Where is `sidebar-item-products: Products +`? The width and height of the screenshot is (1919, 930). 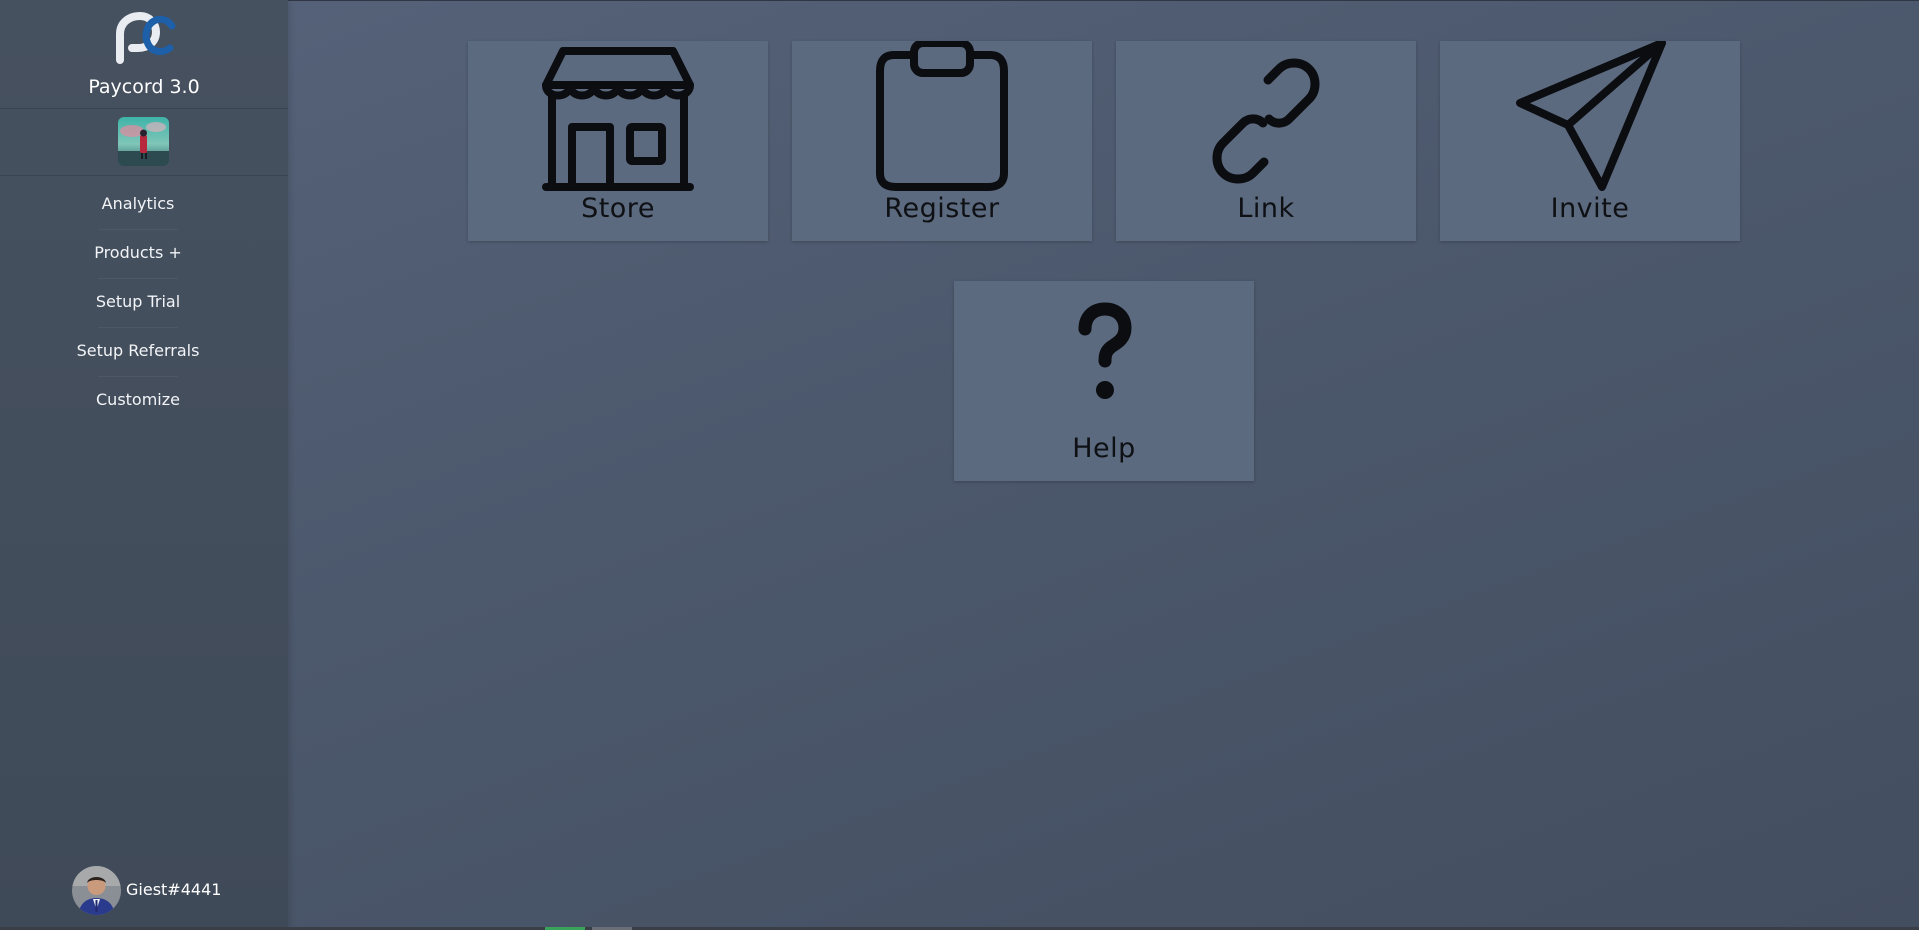 sidebar-item-products: Products + is located at coordinates (138, 252).